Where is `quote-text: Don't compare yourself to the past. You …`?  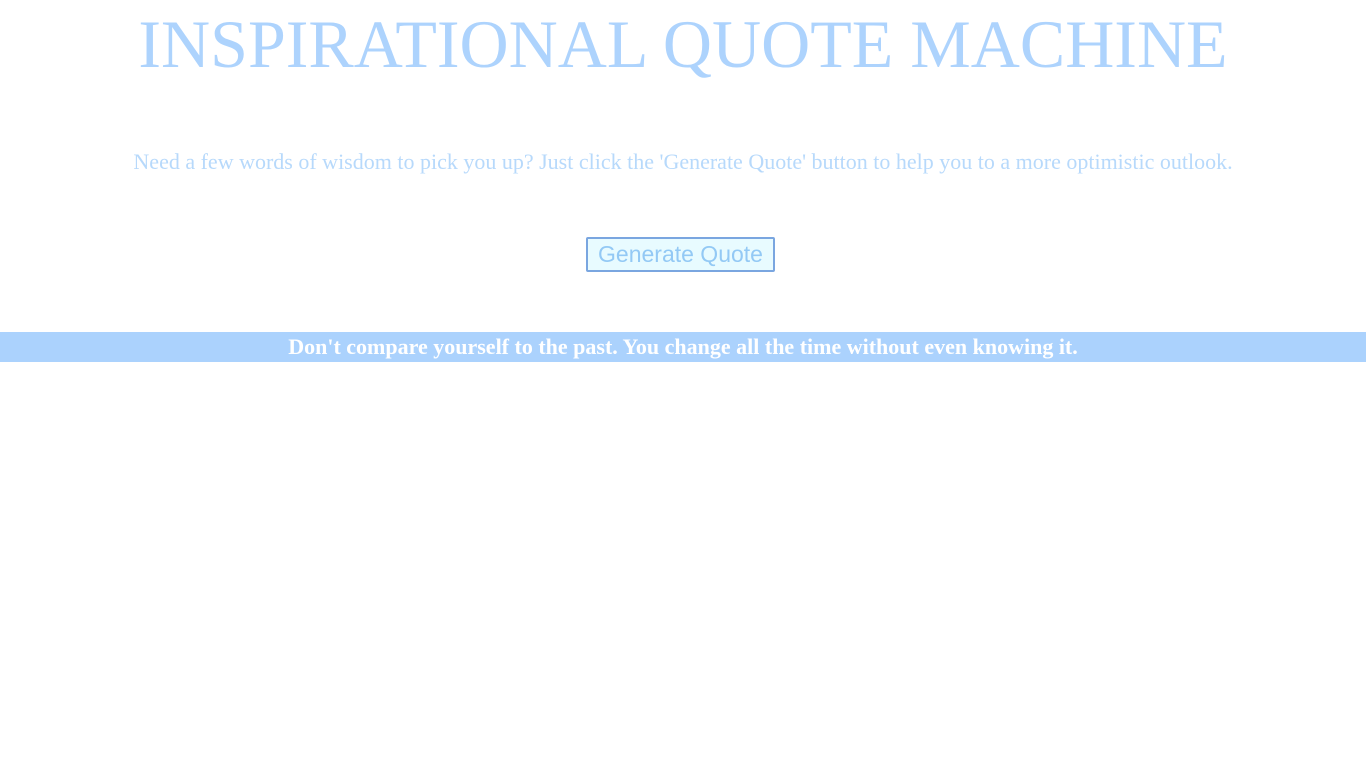
quote-text: Don't compare yourself to the past. You … is located at coordinates (683, 346).